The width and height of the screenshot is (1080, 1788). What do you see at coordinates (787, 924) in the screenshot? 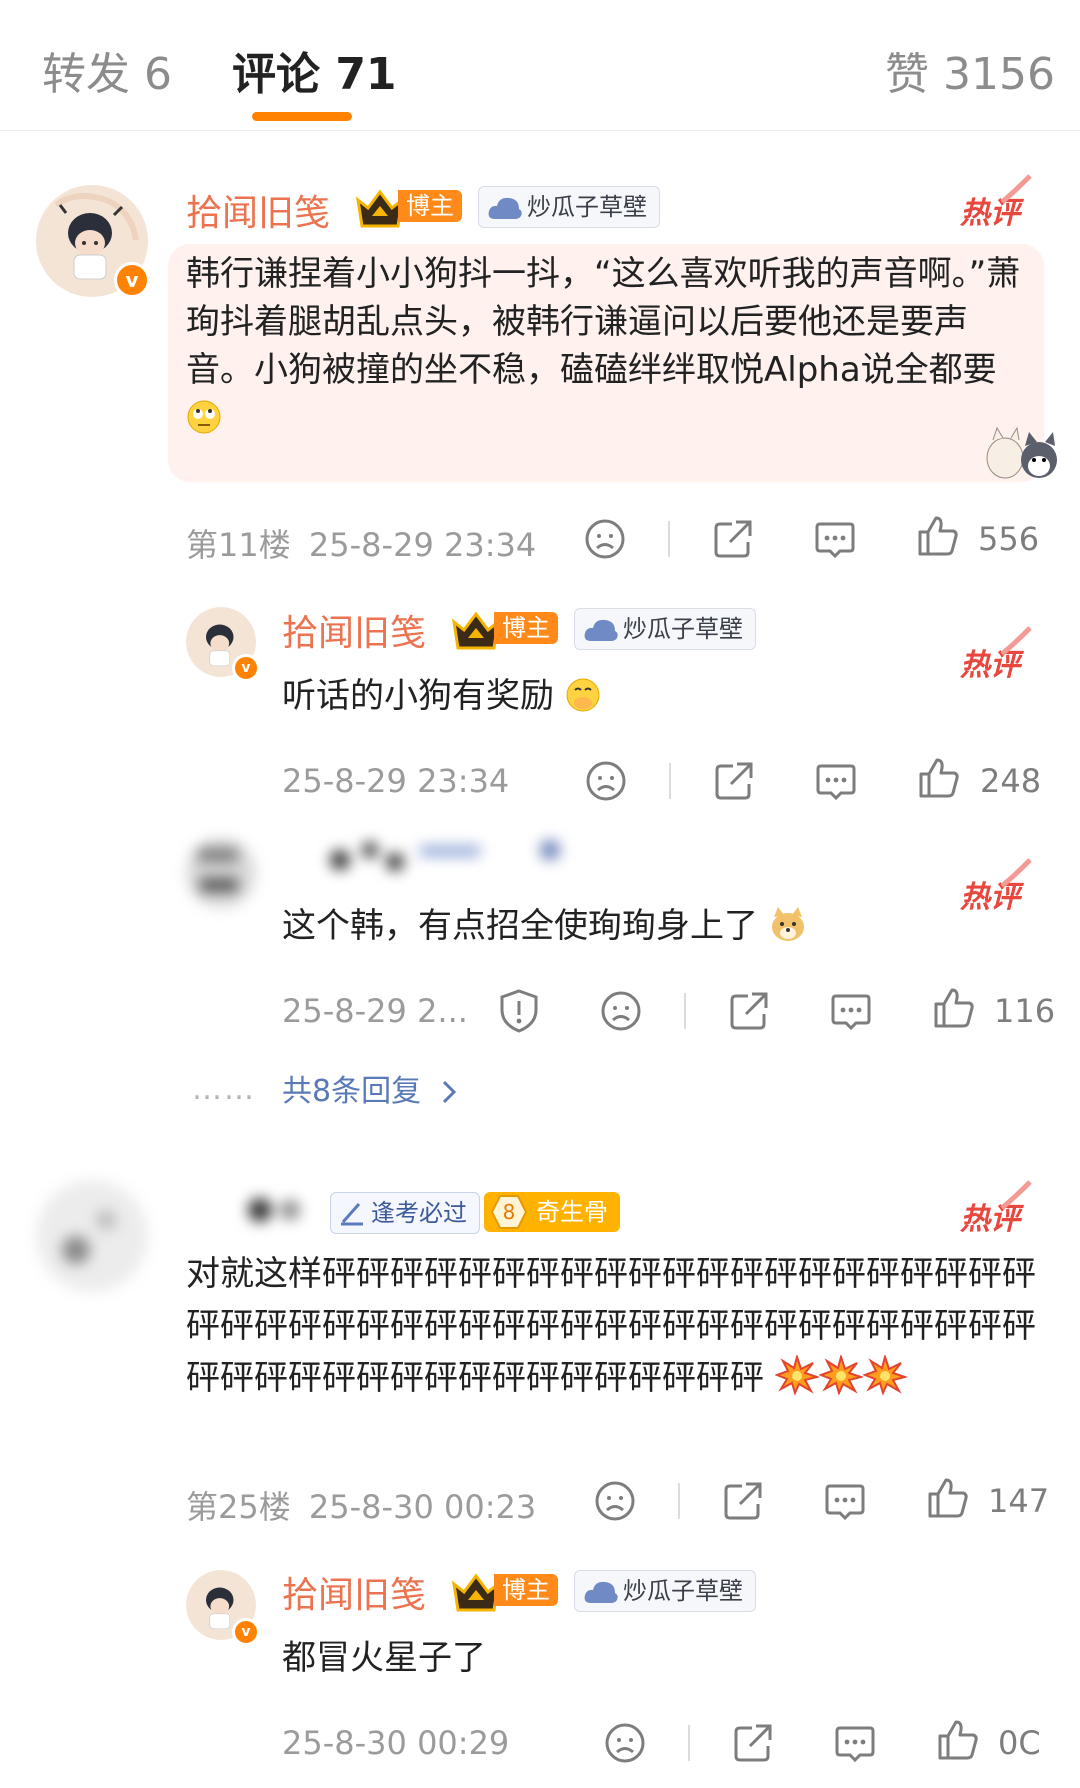
I see `doge-emoji-icon` at bounding box center [787, 924].